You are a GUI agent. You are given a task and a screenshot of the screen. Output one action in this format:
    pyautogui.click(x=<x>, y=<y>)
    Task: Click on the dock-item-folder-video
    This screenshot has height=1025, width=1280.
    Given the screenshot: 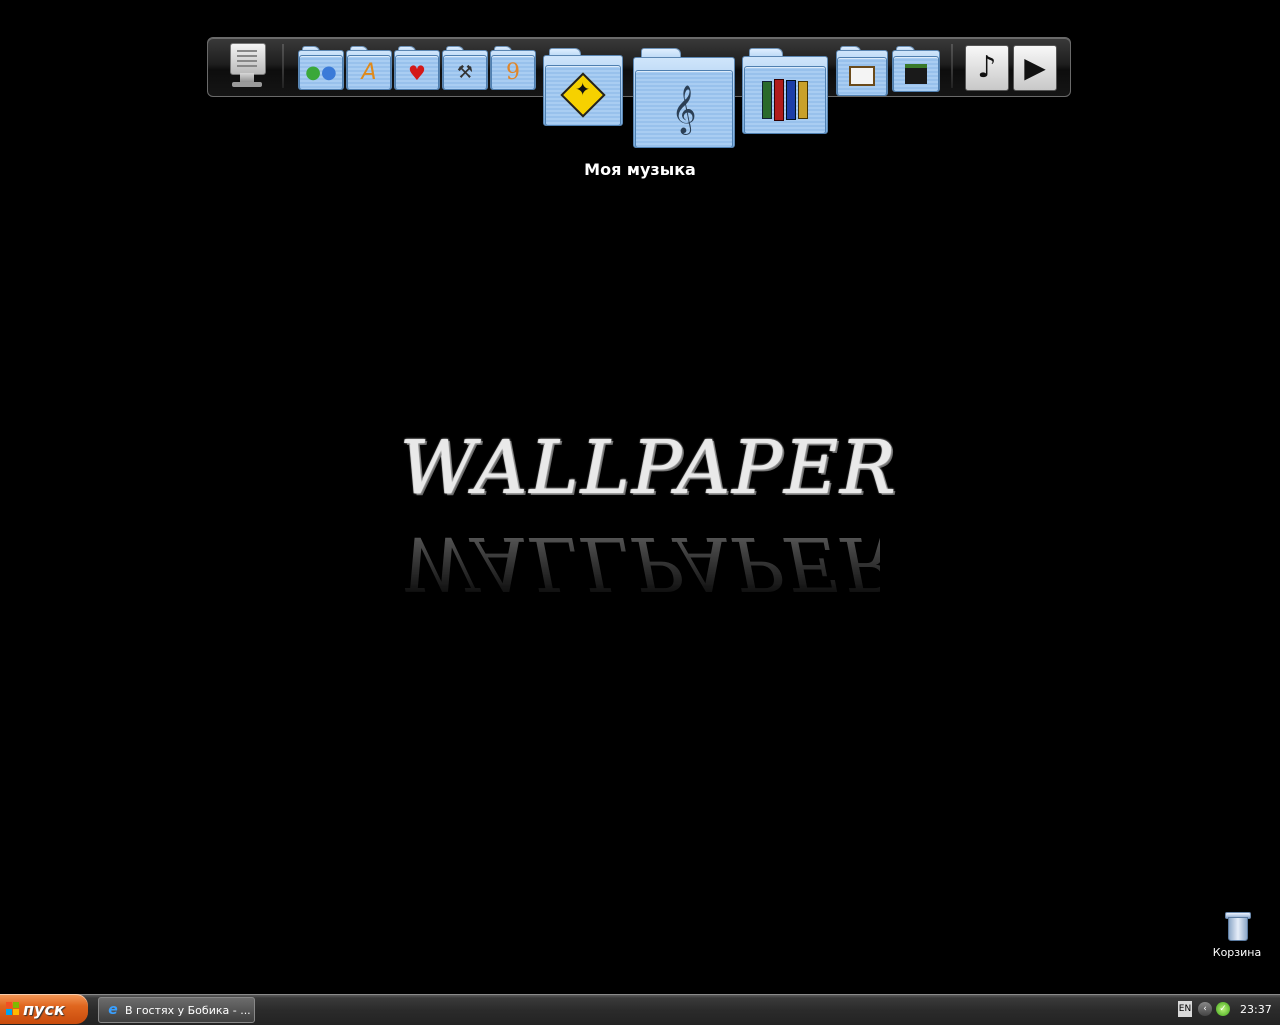 What is the action you would take?
    pyautogui.click(x=916, y=69)
    